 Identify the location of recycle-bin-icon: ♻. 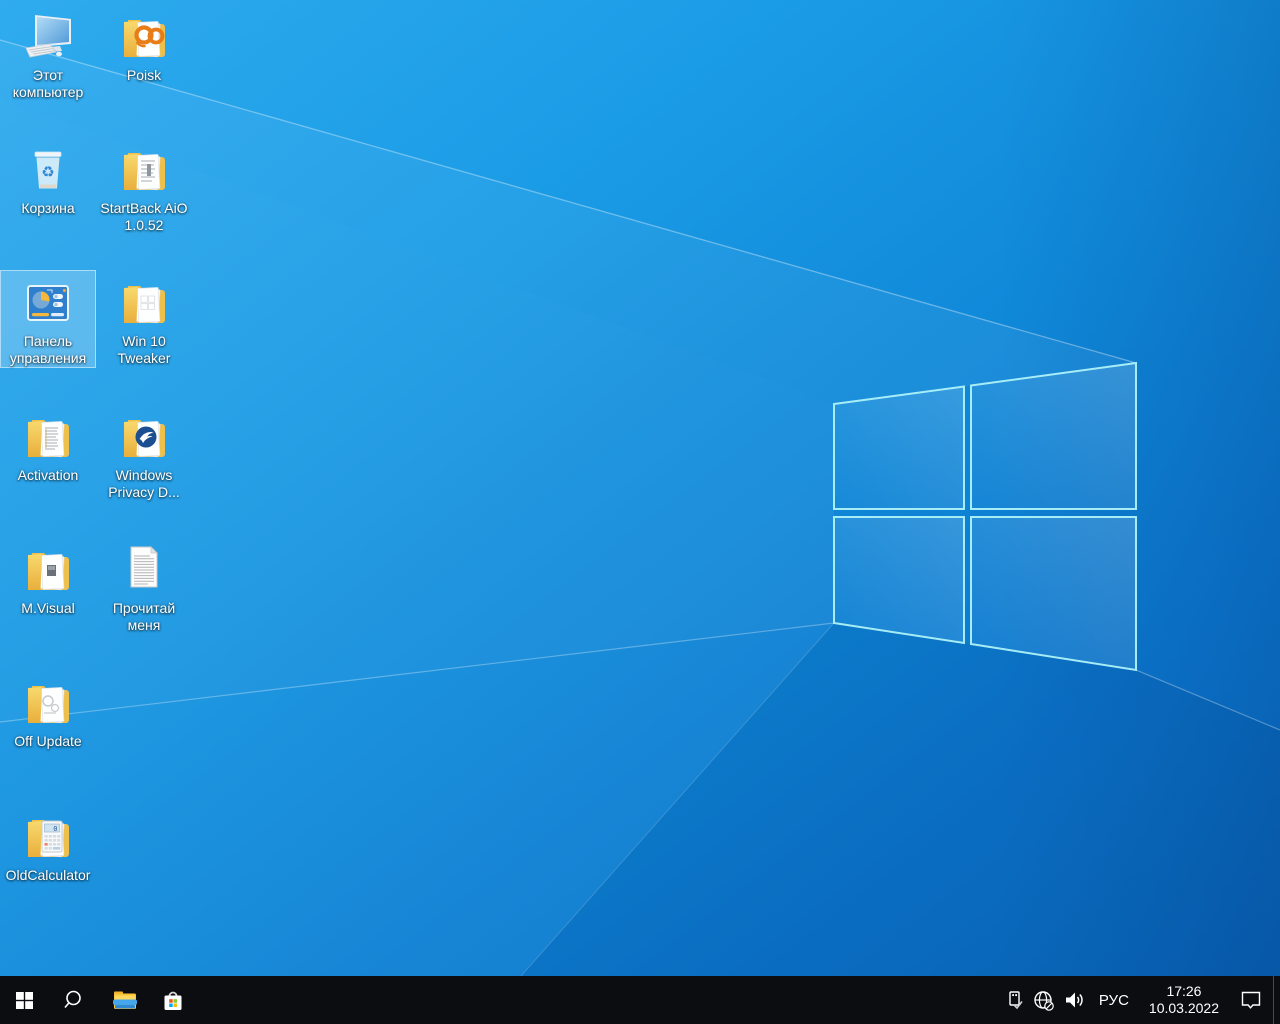
(48, 170).